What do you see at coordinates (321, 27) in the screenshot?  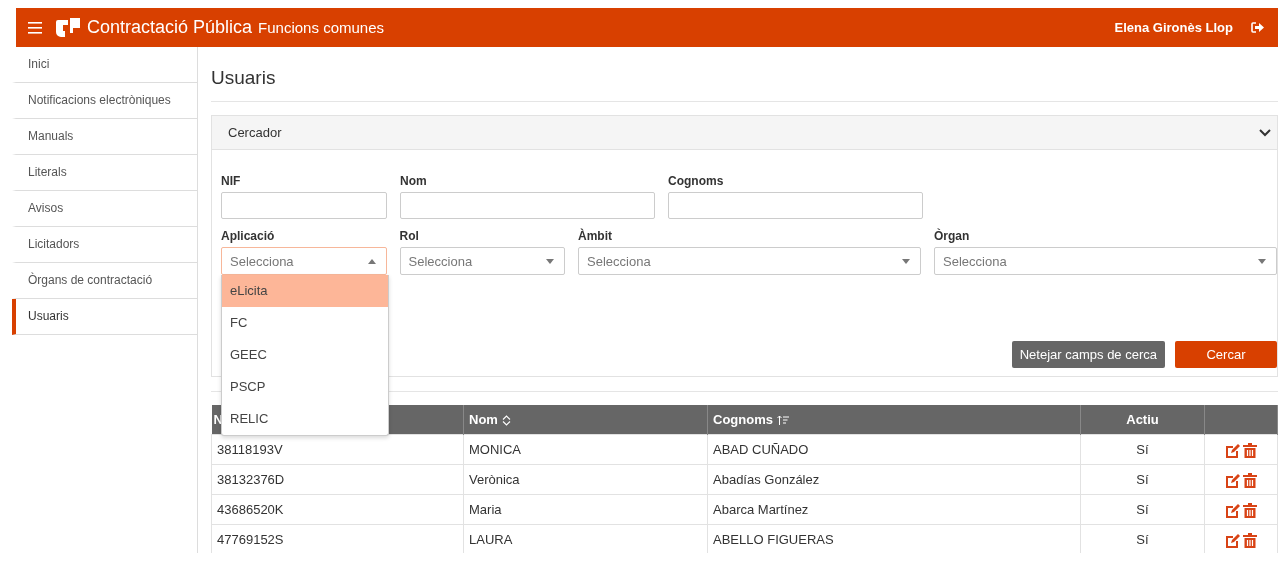 I see `module-title: Funcions comunes` at bounding box center [321, 27].